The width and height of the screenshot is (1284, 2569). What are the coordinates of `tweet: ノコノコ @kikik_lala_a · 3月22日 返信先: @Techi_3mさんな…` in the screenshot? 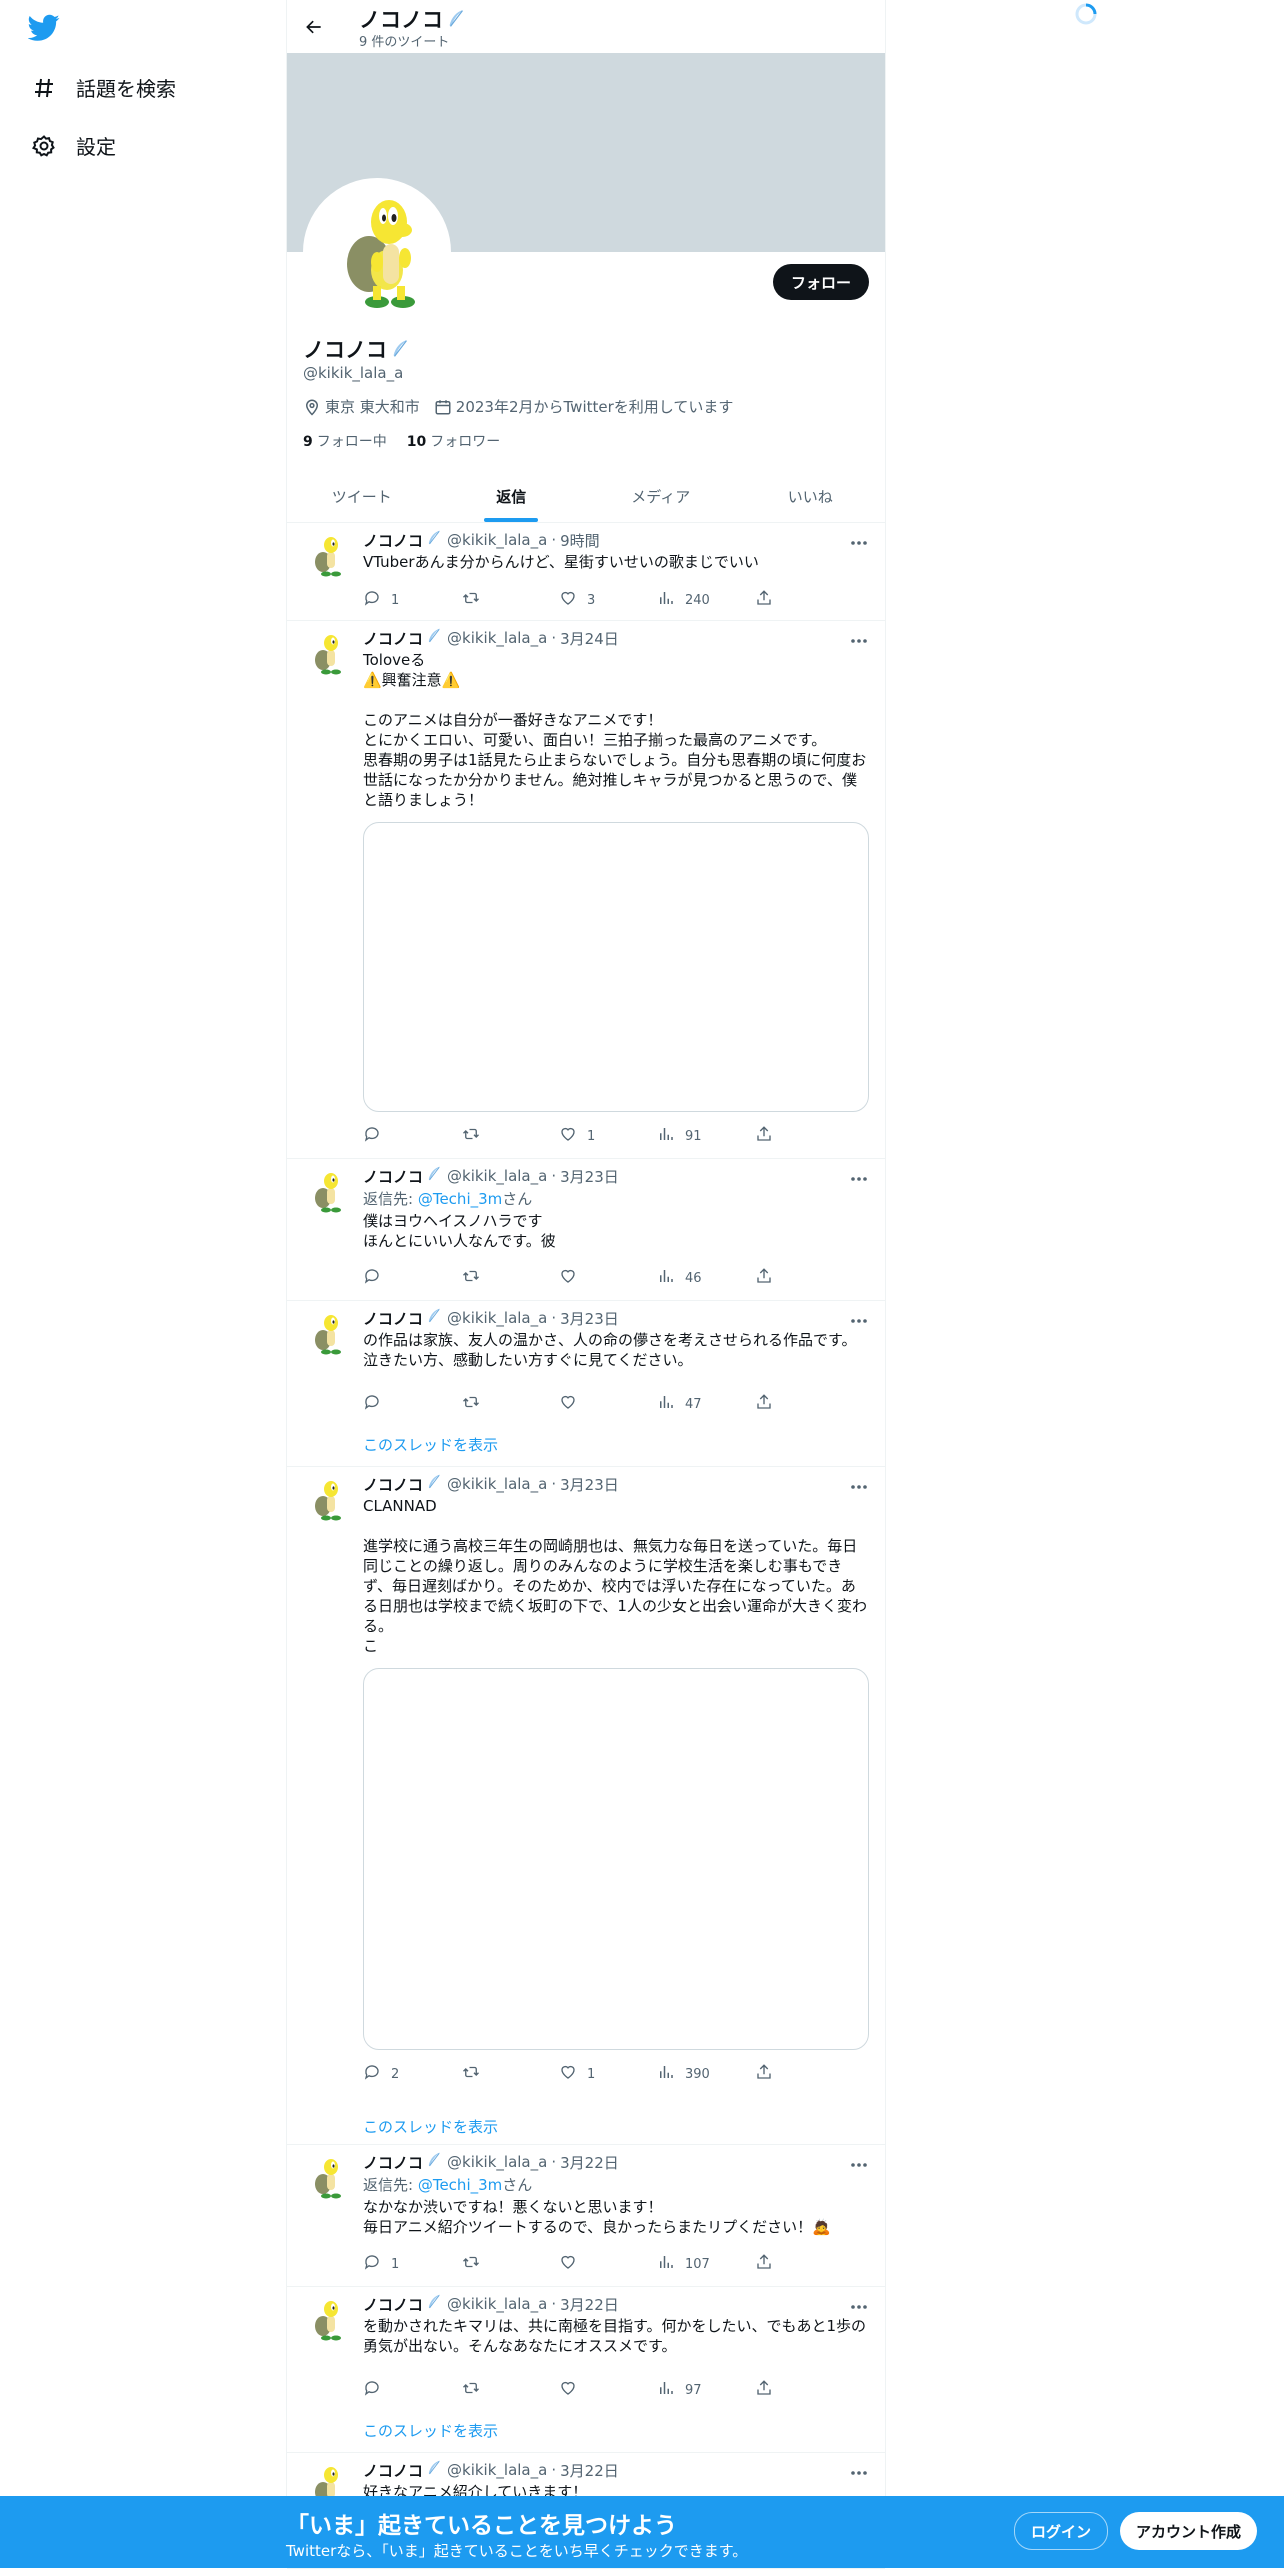 It's located at (586, 2215).